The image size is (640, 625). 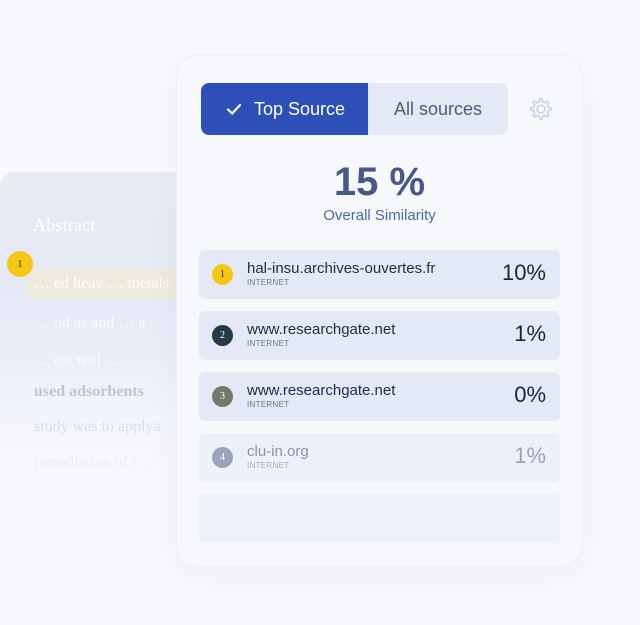 I want to click on tab-top-source: Top Source, so click(x=284, y=109).